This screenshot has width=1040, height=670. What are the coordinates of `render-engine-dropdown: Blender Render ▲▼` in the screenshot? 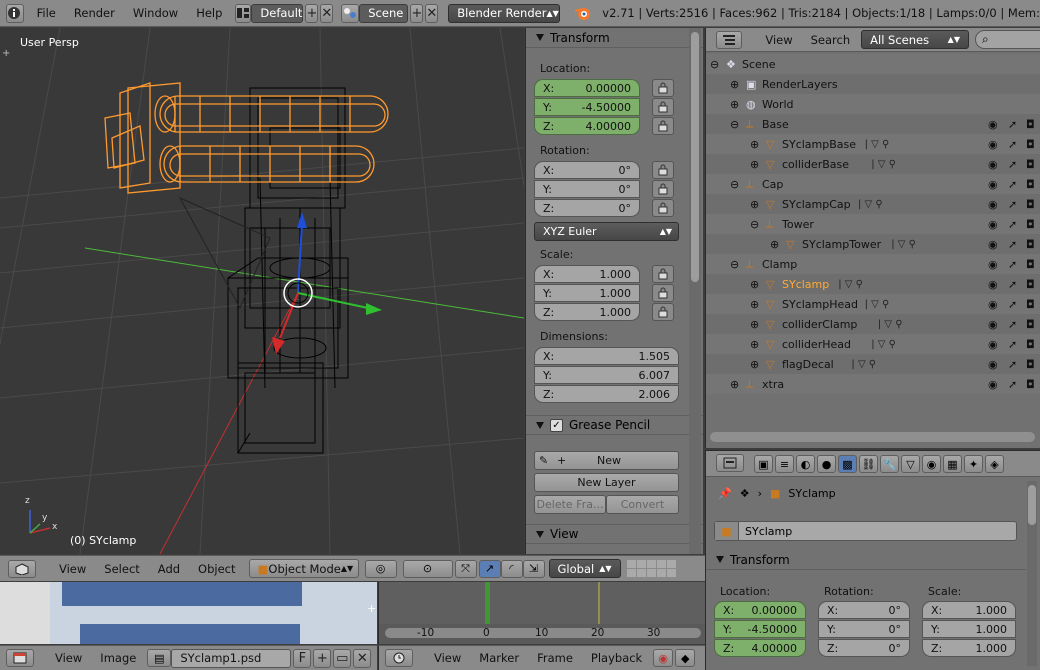 It's located at (504, 13).